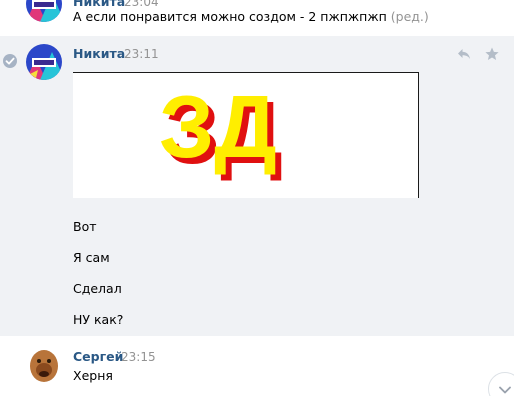  I want to click on message-time: 23:15, so click(138, 357).